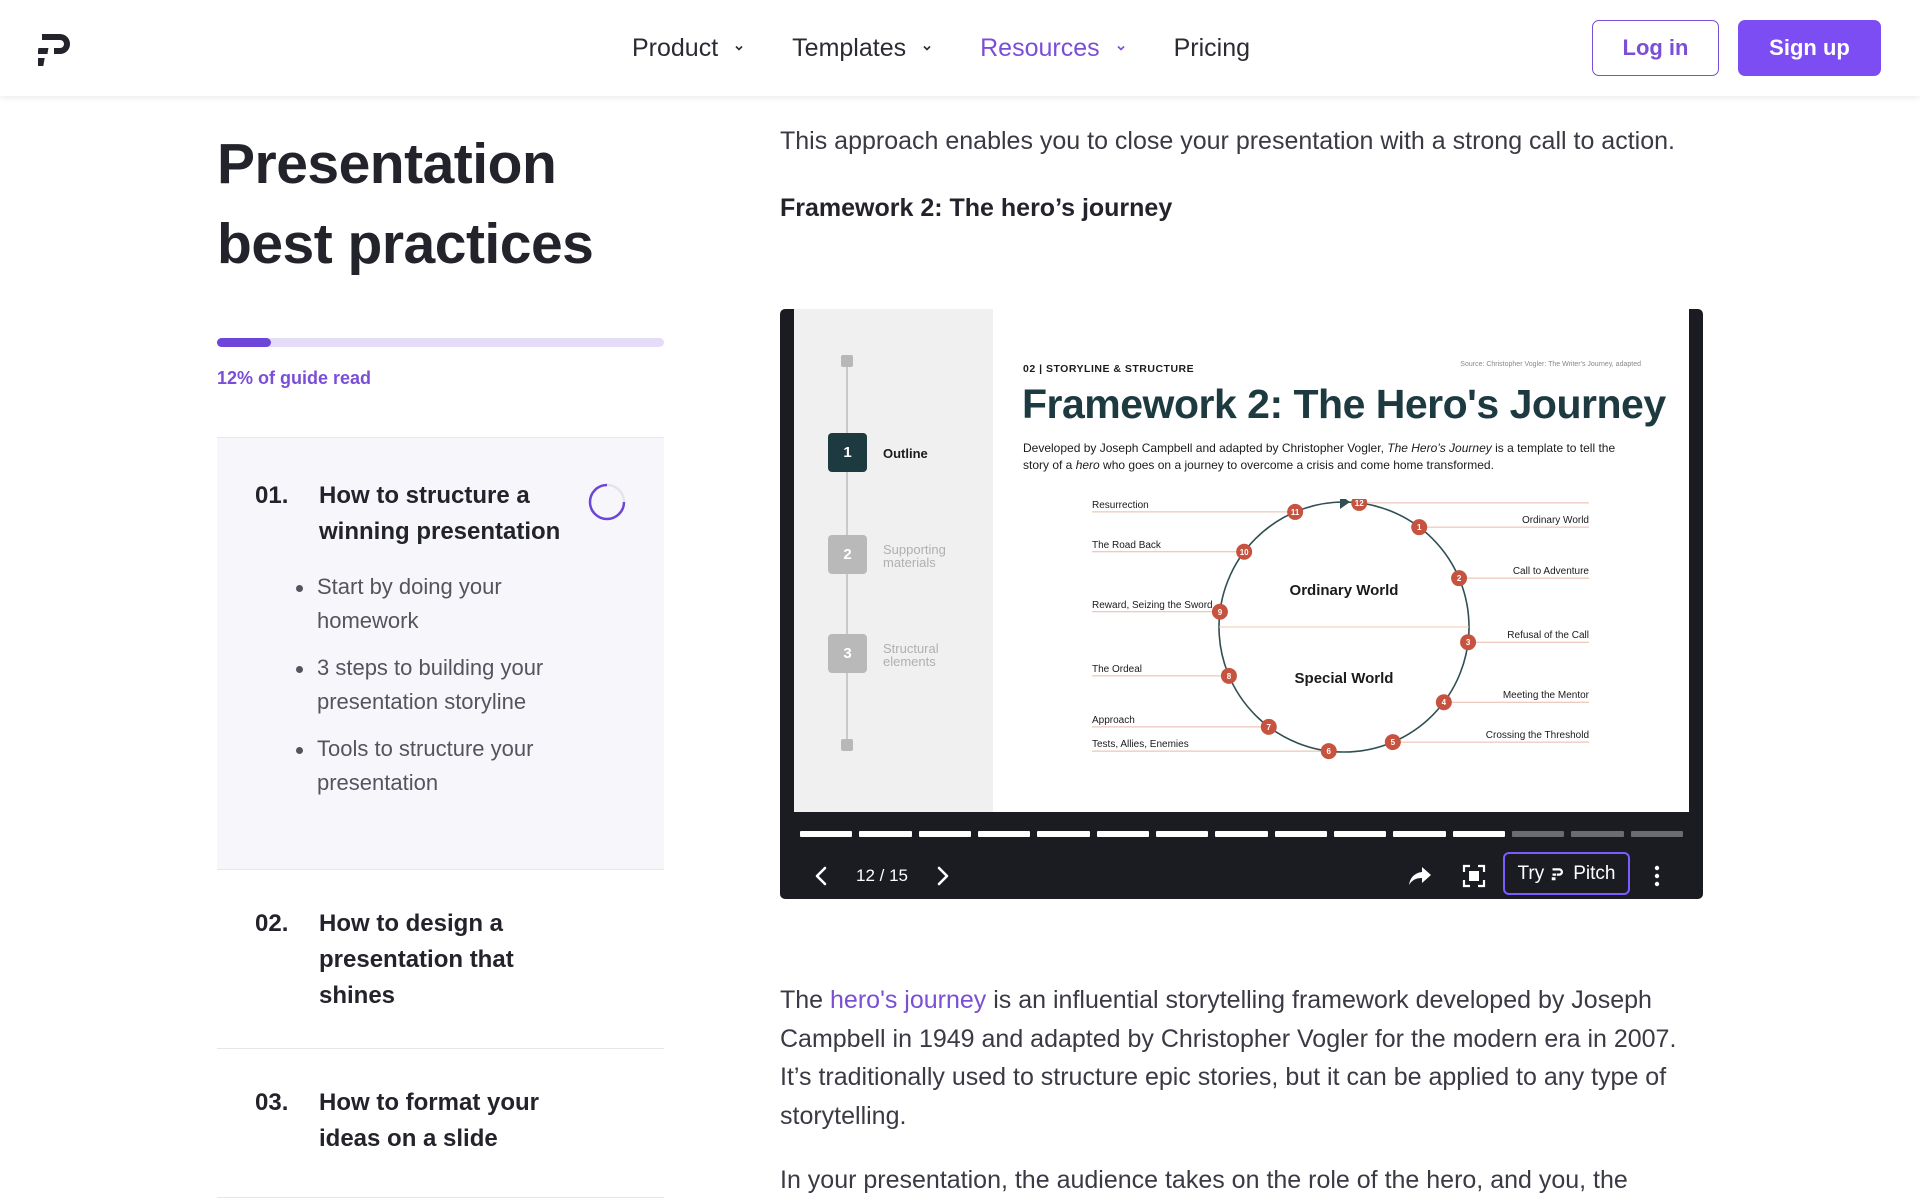 Image resolution: width=1920 pixels, height=1200 pixels. What do you see at coordinates (1140, 744) in the screenshot?
I see `stage-label: Tests, Allies, Enemies` at bounding box center [1140, 744].